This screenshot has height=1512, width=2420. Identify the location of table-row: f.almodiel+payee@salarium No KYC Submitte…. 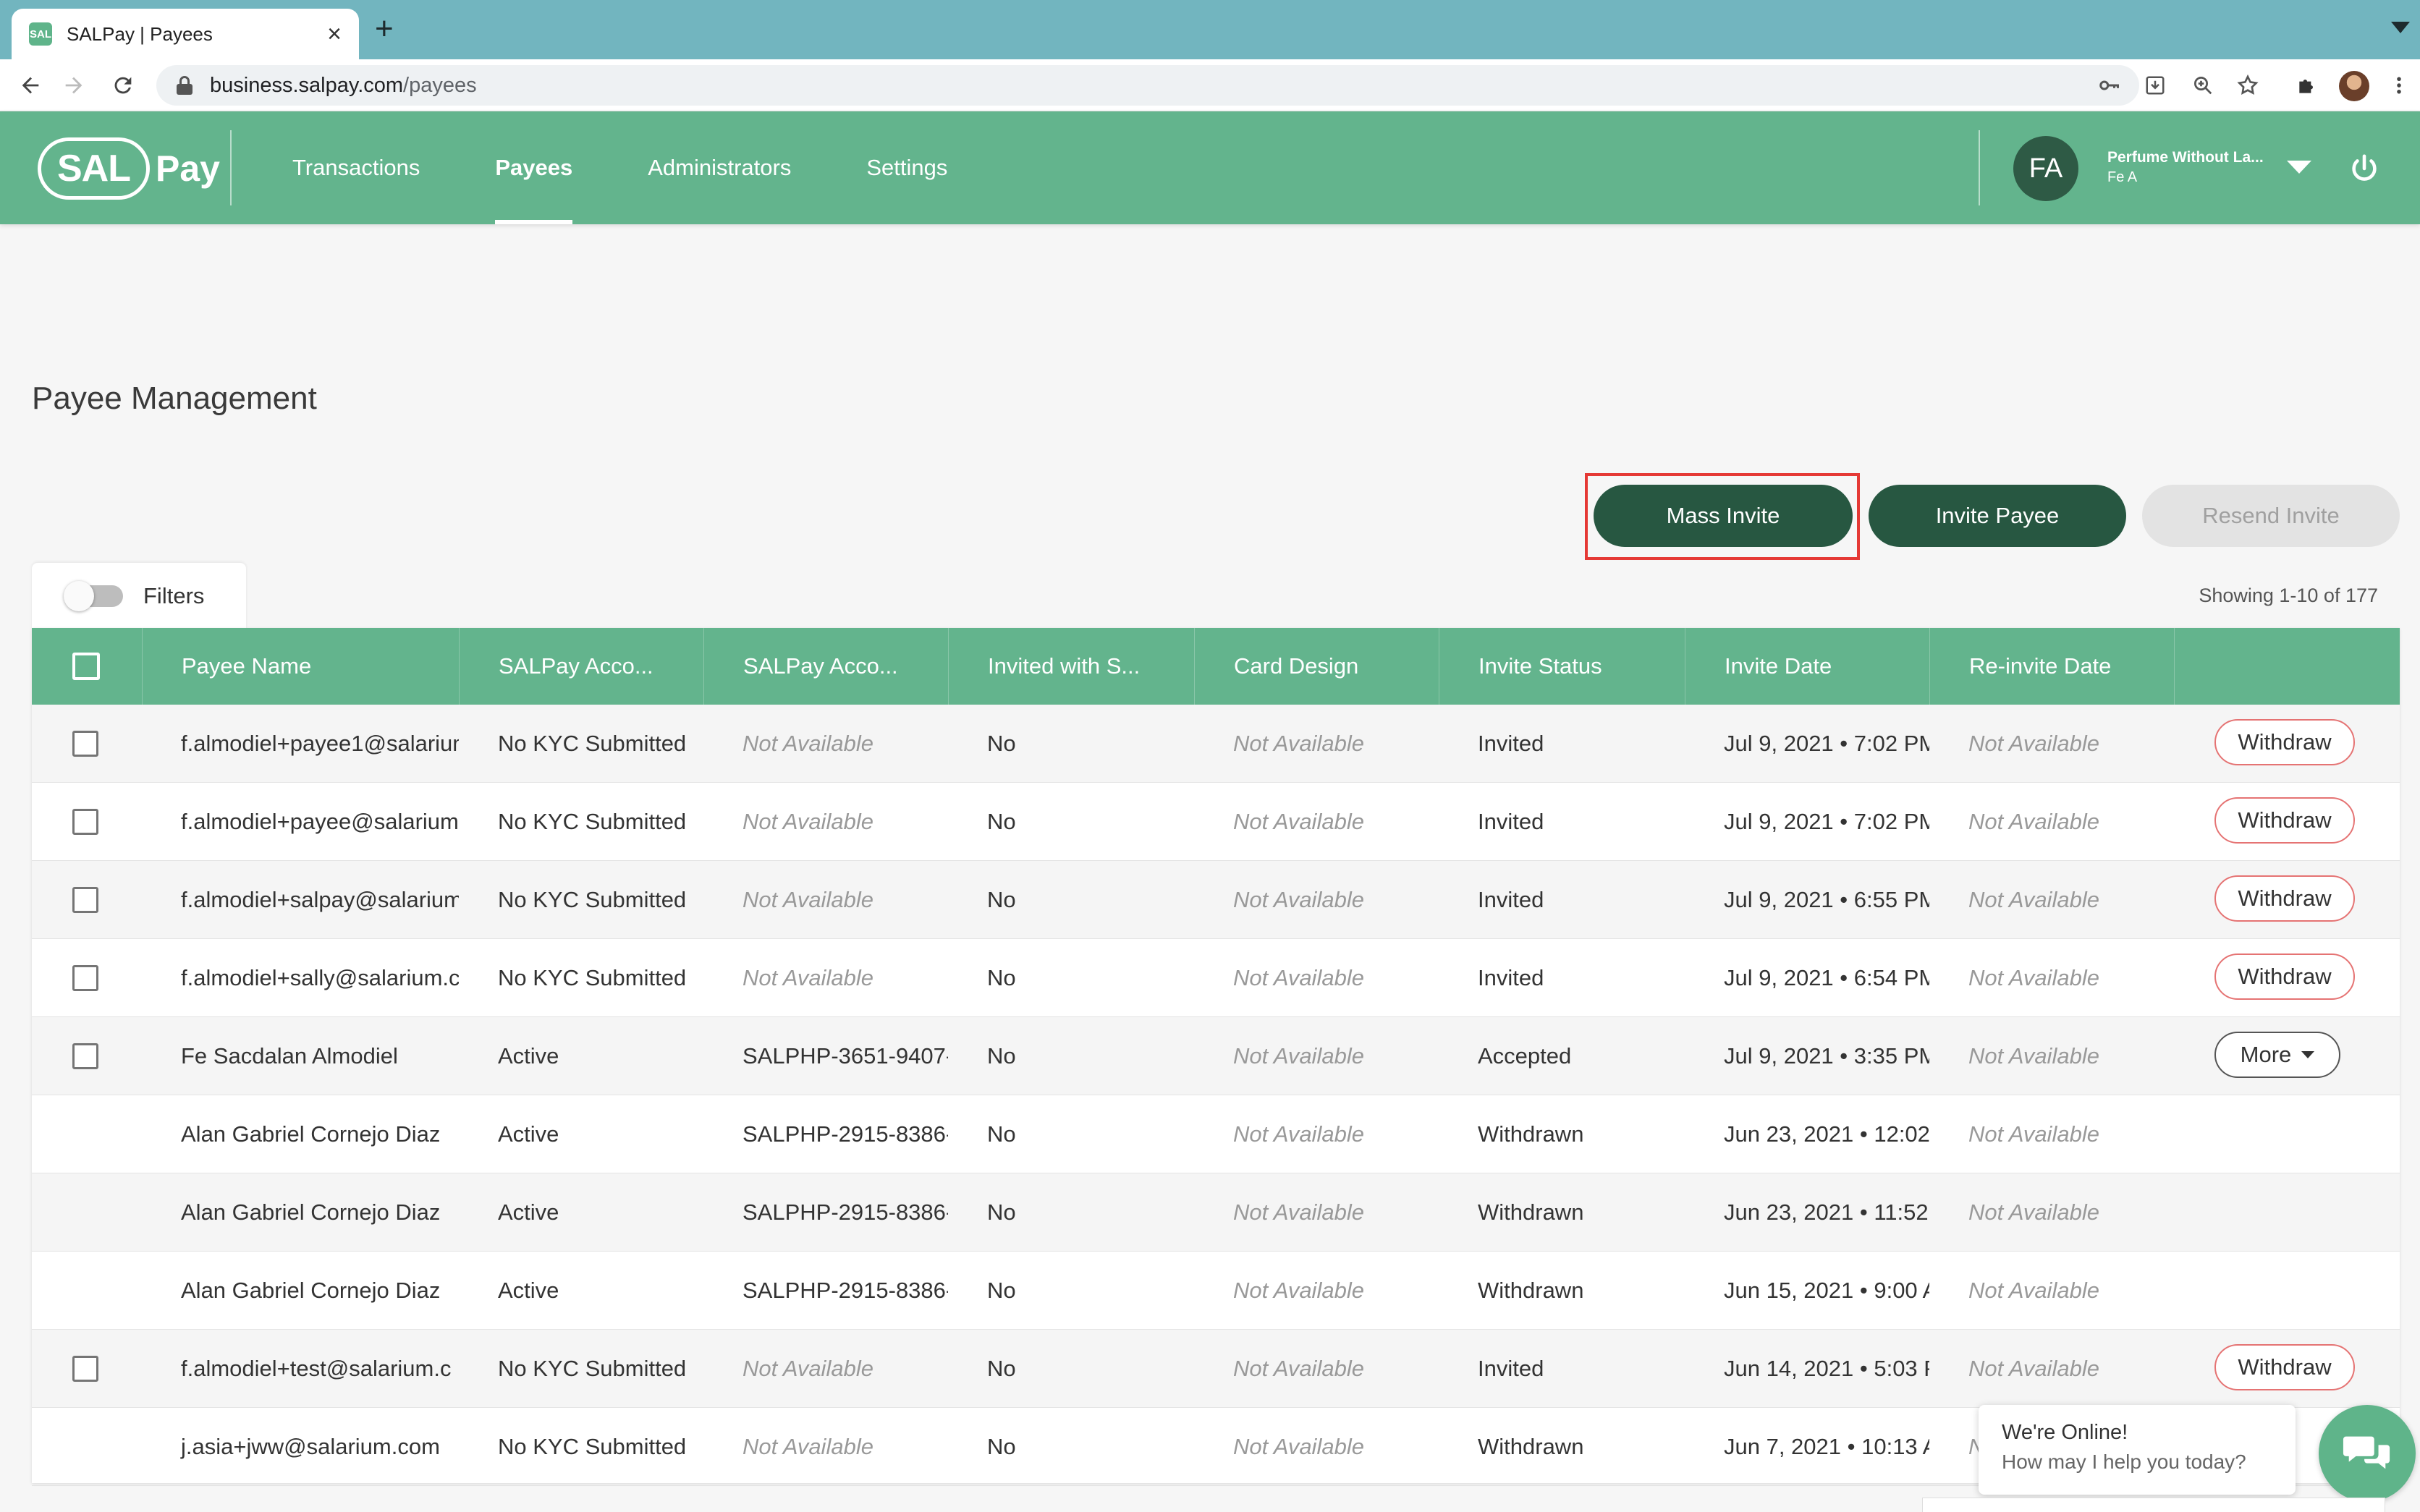
(1216, 822).